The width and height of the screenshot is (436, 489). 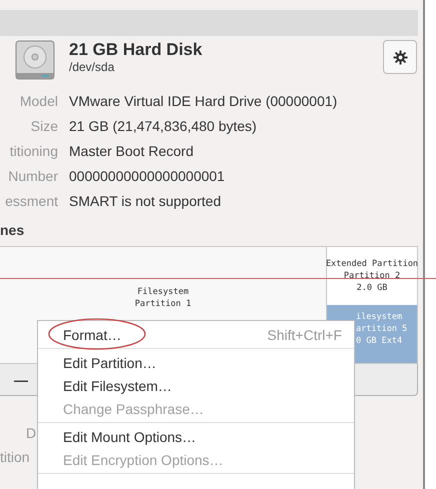 What do you see at coordinates (21, 380) in the screenshot?
I see `remove-partition-button: —` at bounding box center [21, 380].